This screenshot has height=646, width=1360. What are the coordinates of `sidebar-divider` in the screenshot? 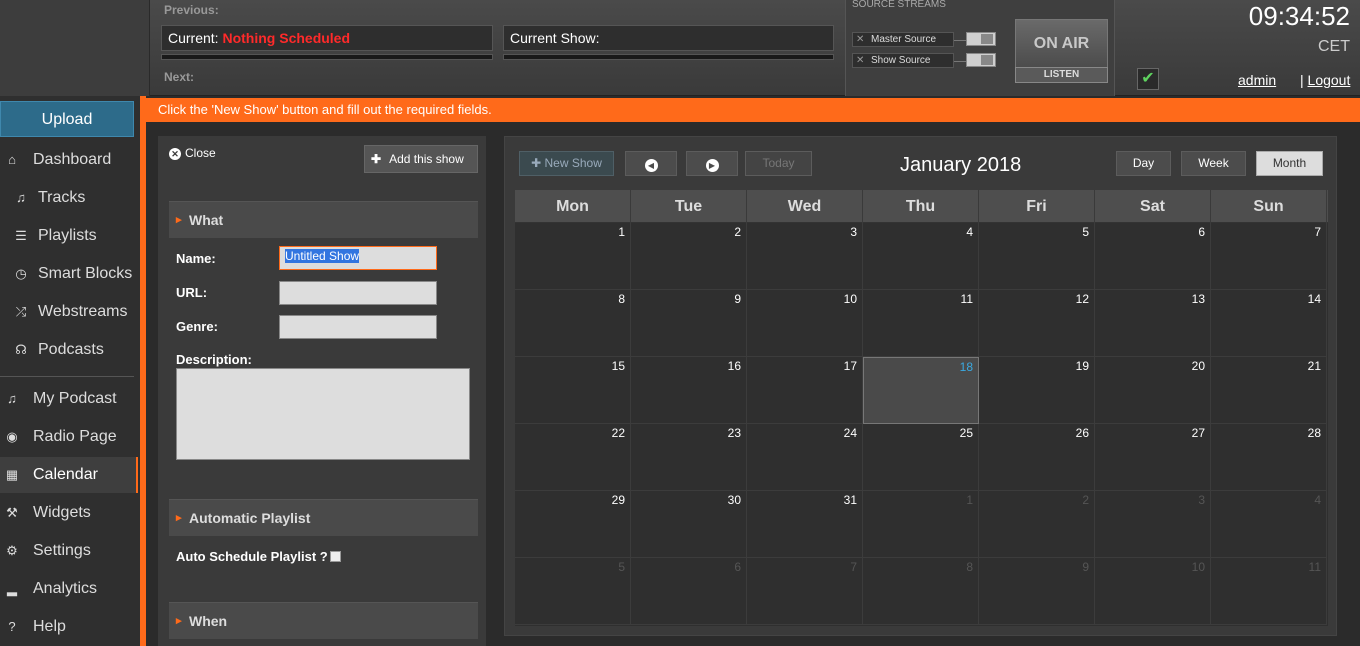 It's located at (67, 376).